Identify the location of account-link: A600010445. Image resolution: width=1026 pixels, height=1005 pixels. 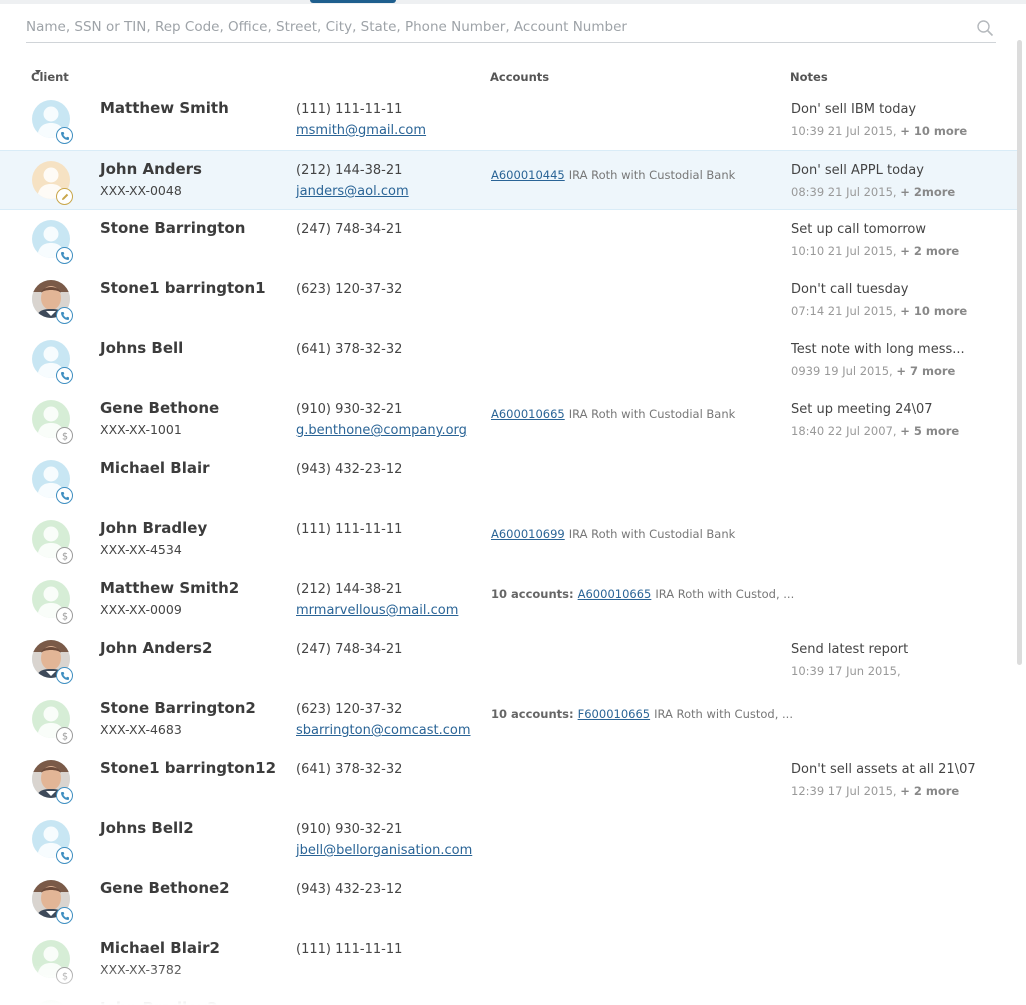
(528, 175).